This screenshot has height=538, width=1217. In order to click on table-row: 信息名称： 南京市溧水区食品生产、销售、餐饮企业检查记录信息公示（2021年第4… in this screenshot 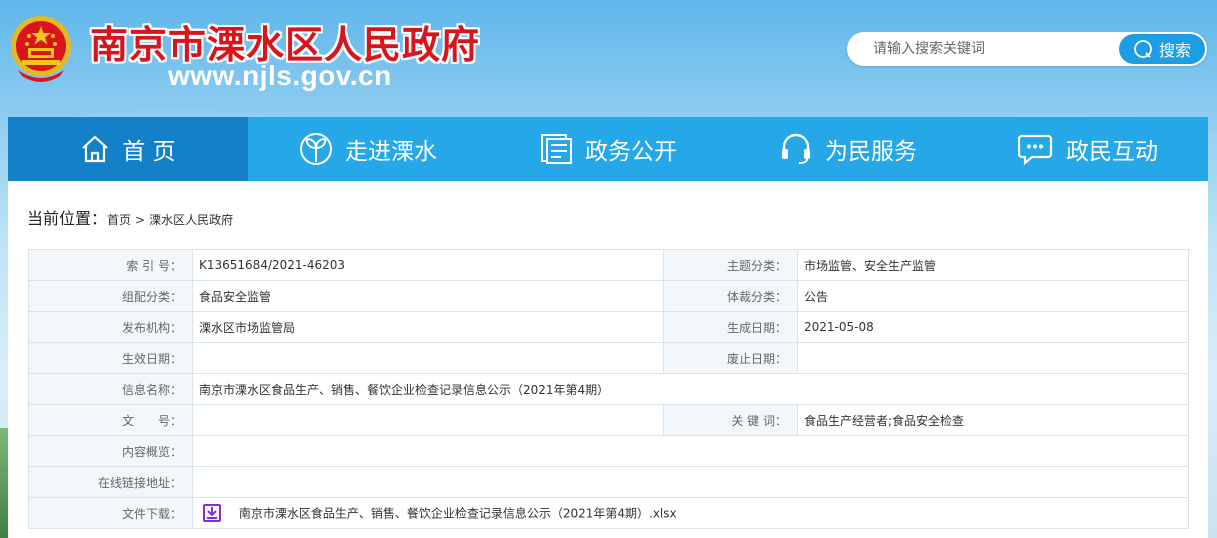, I will do `click(608, 389)`.